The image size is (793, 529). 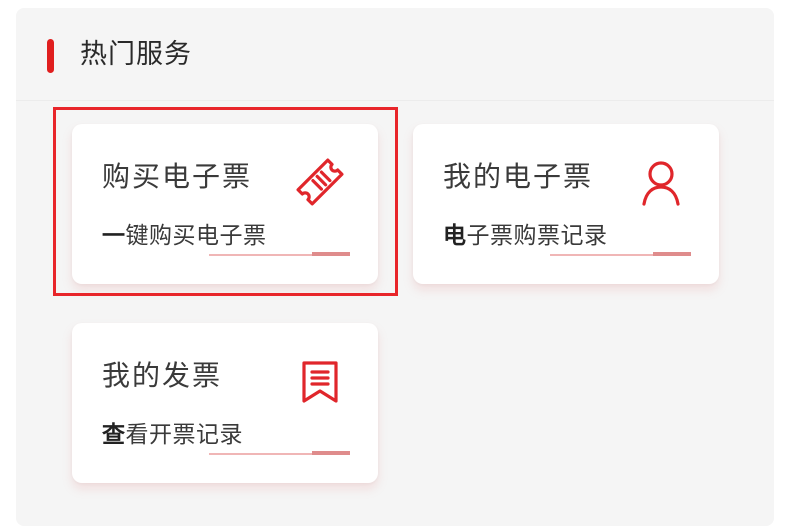 What do you see at coordinates (225, 204) in the screenshot?
I see `buy-e-ticket-card: 购买电子票 一键购买电子票` at bounding box center [225, 204].